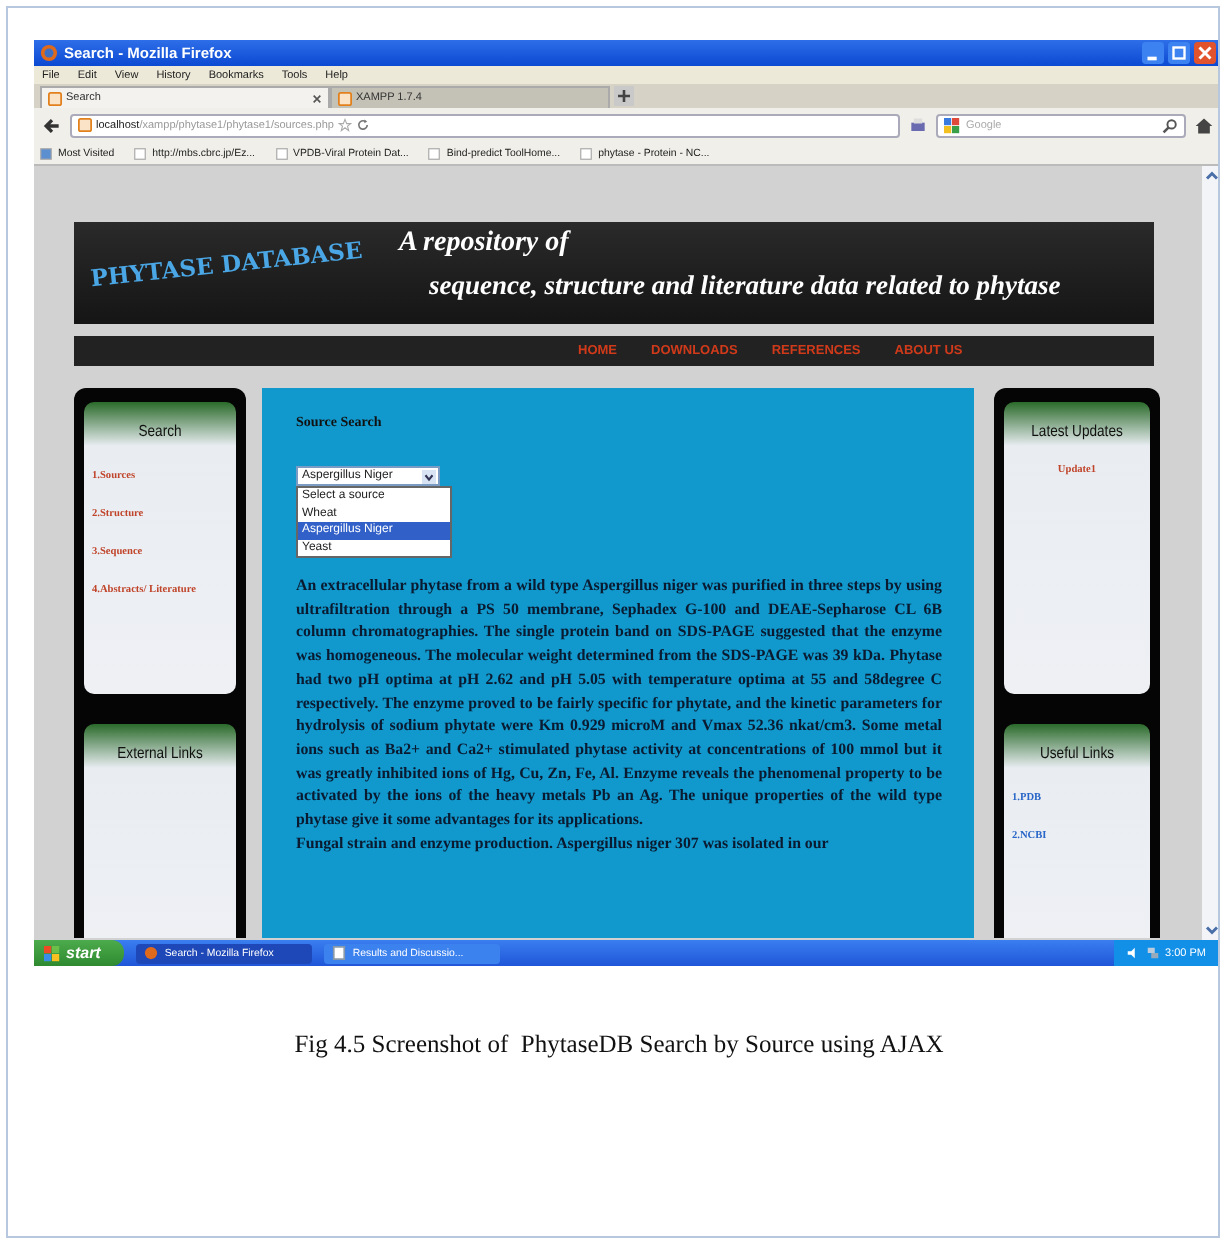 This screenshot has height=1246, width=1230. Describe the element at coordinates (52, 125) in the screenshot. I see `back-icon` at that location.